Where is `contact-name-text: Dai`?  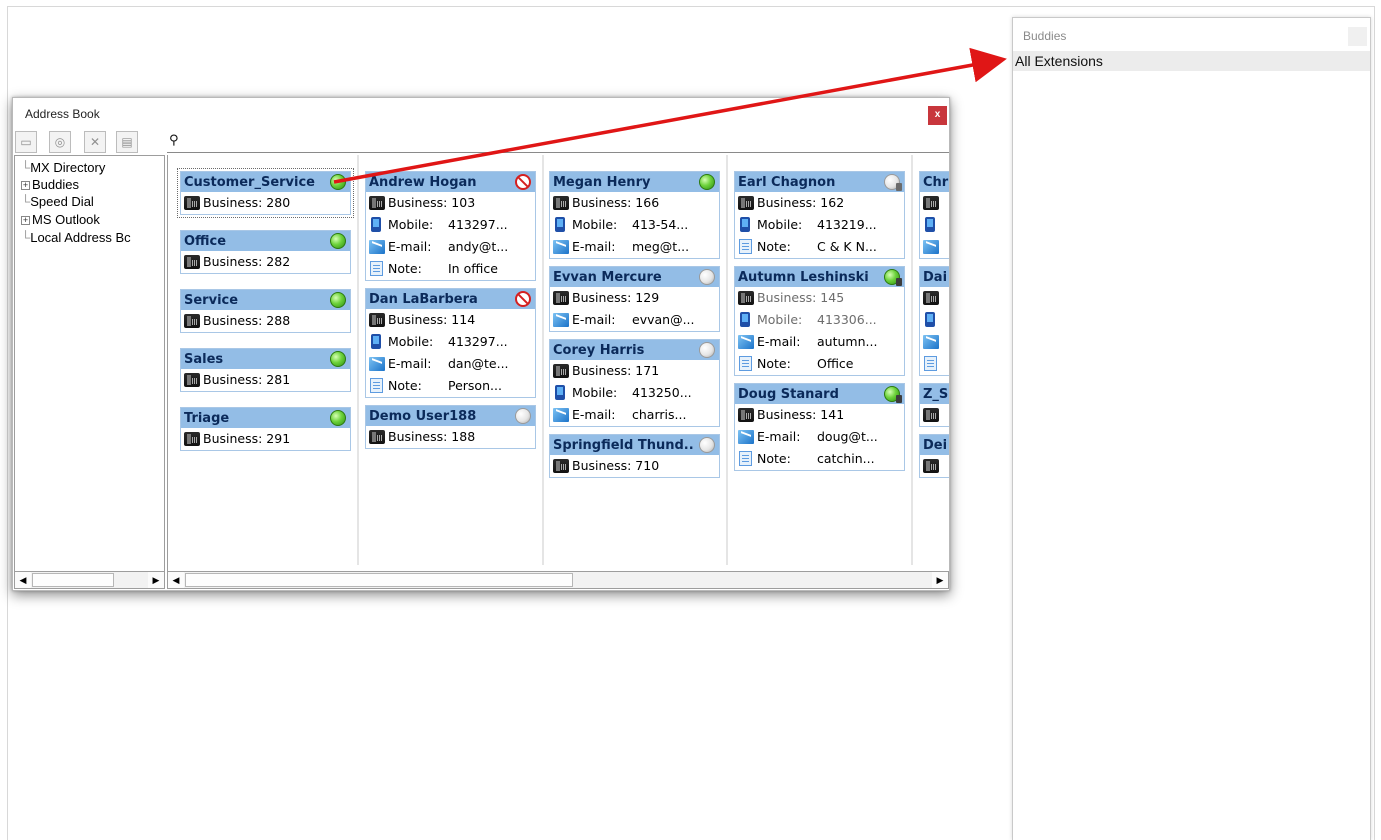
contact-name-text: Dai is located at coordinates (935, 277).